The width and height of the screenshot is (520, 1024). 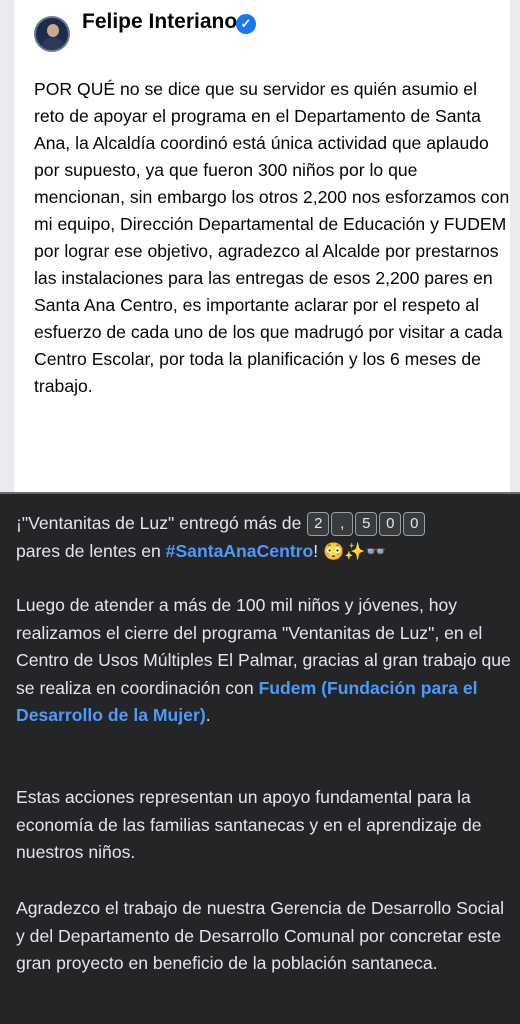 I want to click on program-text-end: ., so click(x=208, y=715).